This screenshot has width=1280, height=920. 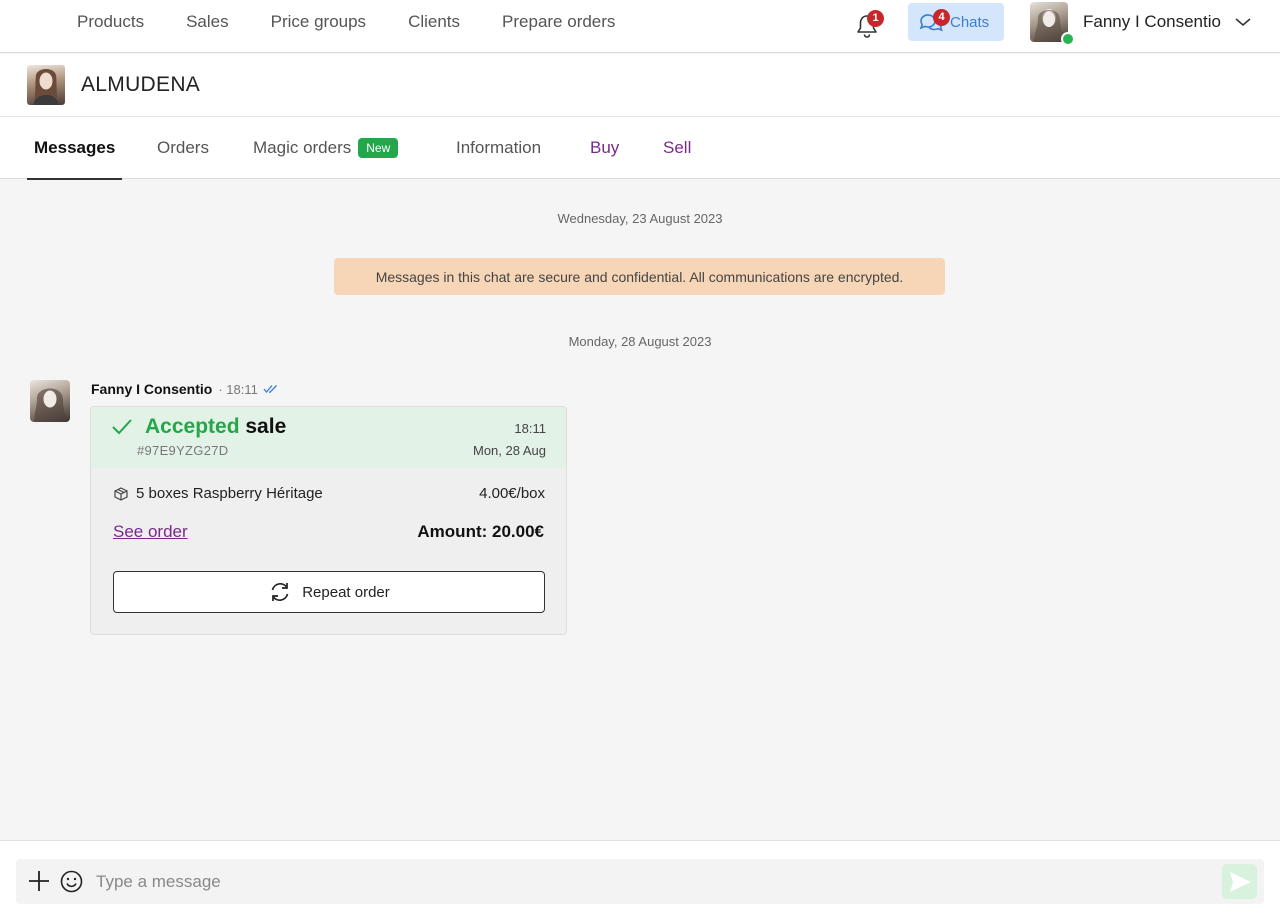 What do you see at coordinates (121, 493) in the screenshot?
I see `boxes-icon` at bounding box center [121, 493].